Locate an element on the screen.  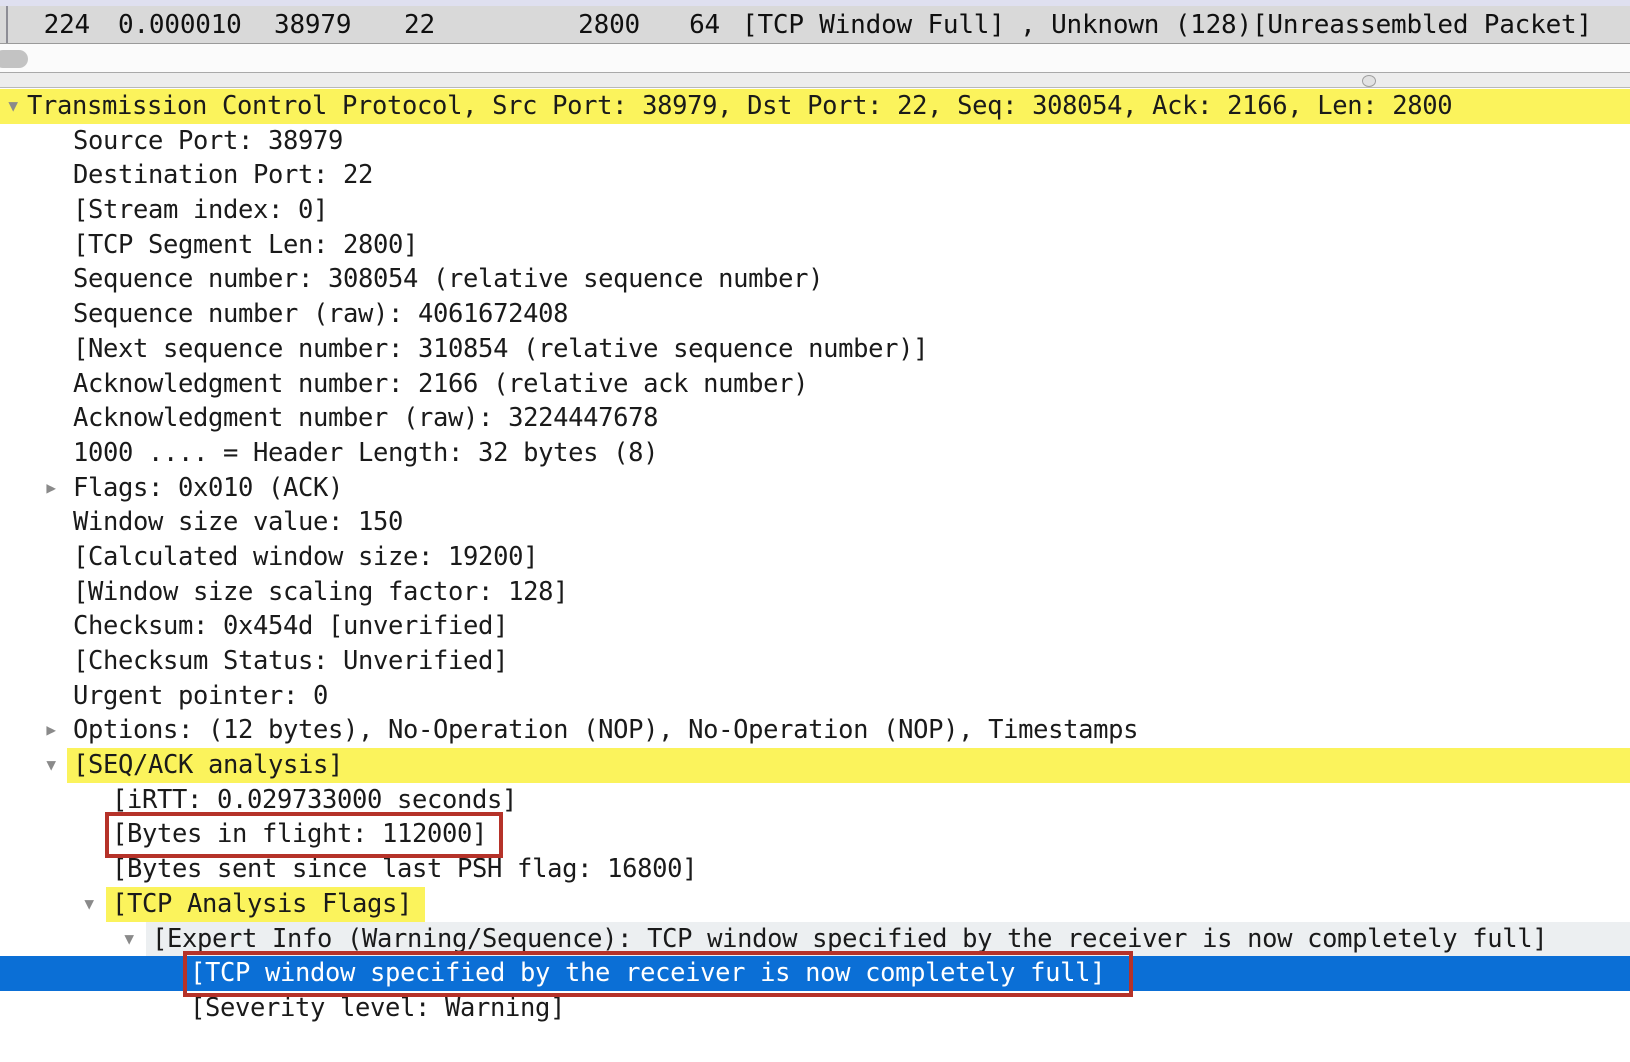
detail-row-label: Urgent pointer: 0 is located at coordinates (201, 695).